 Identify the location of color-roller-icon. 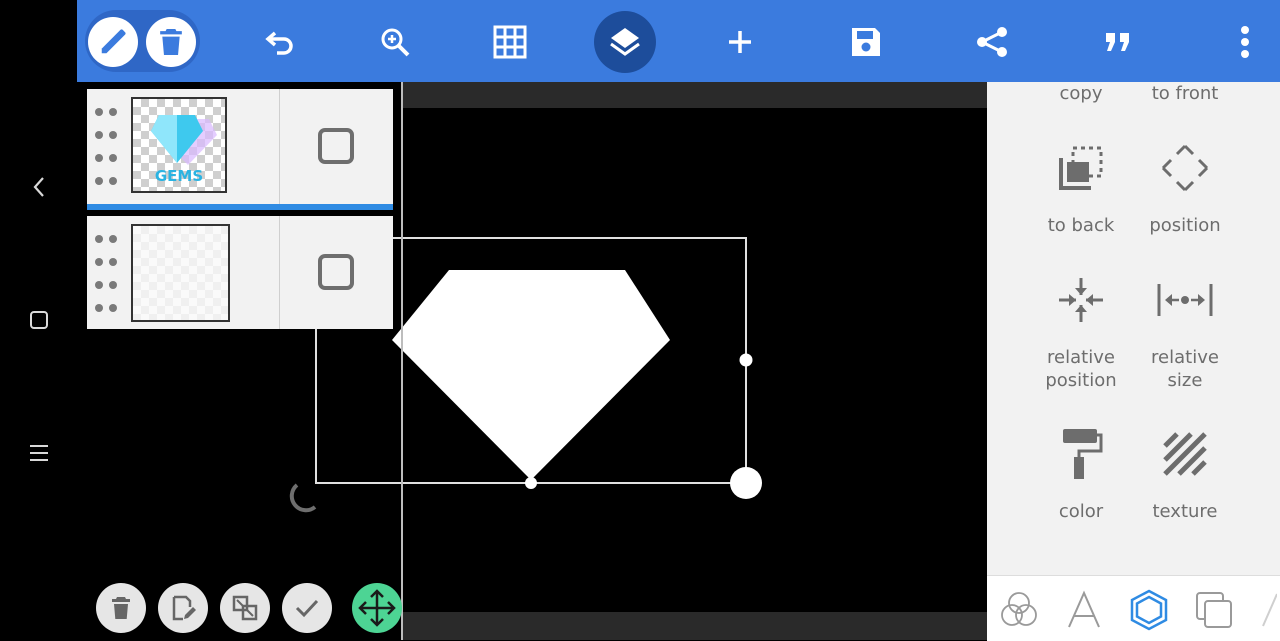
(1081, 454).